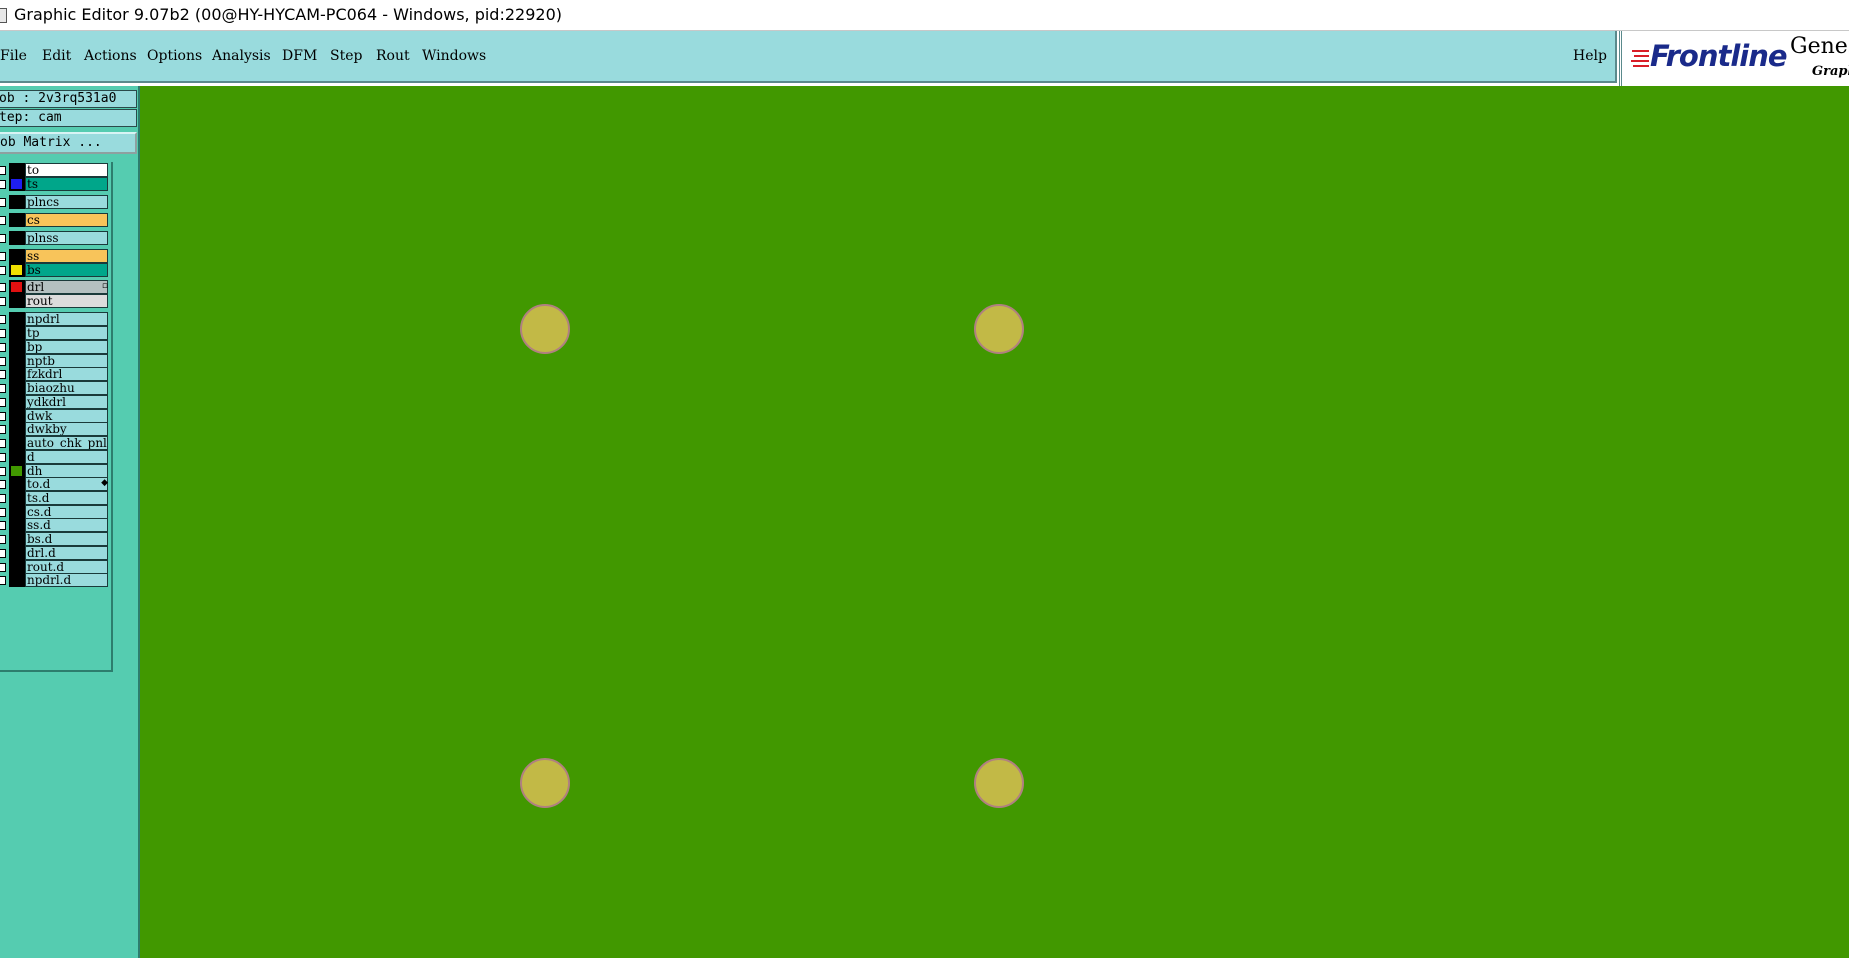 The width and height of the screenshot is (1849, 958). Describe the element at coordinates (66, 567) in the screenshot. I see `layer-name-rout-d: rout.d` at that location.